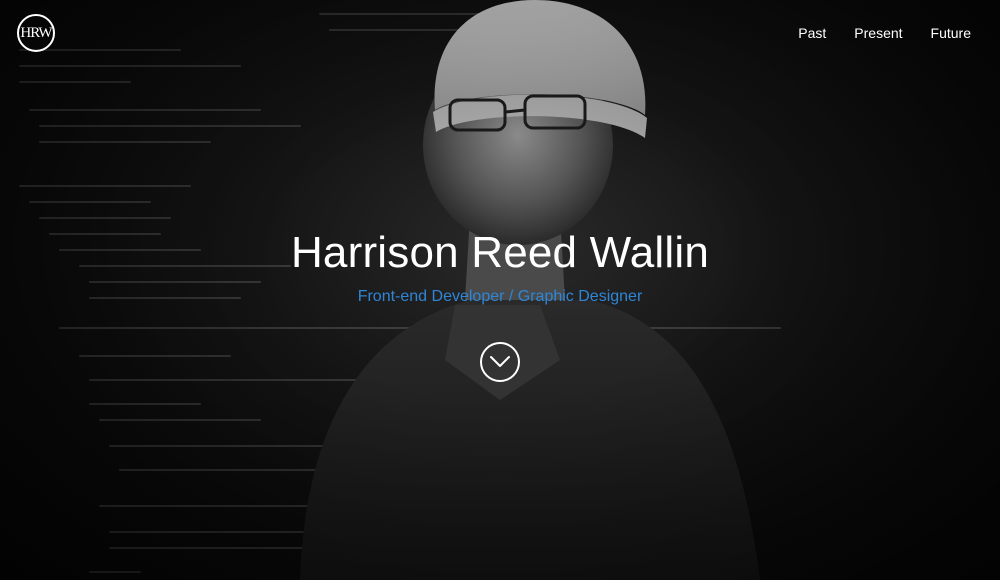 The height and width of the screenshot is (580, 1000). Describe the element at coordinates (951, 33) in the screenshot. I see `nav-item-future: Future` at that location.